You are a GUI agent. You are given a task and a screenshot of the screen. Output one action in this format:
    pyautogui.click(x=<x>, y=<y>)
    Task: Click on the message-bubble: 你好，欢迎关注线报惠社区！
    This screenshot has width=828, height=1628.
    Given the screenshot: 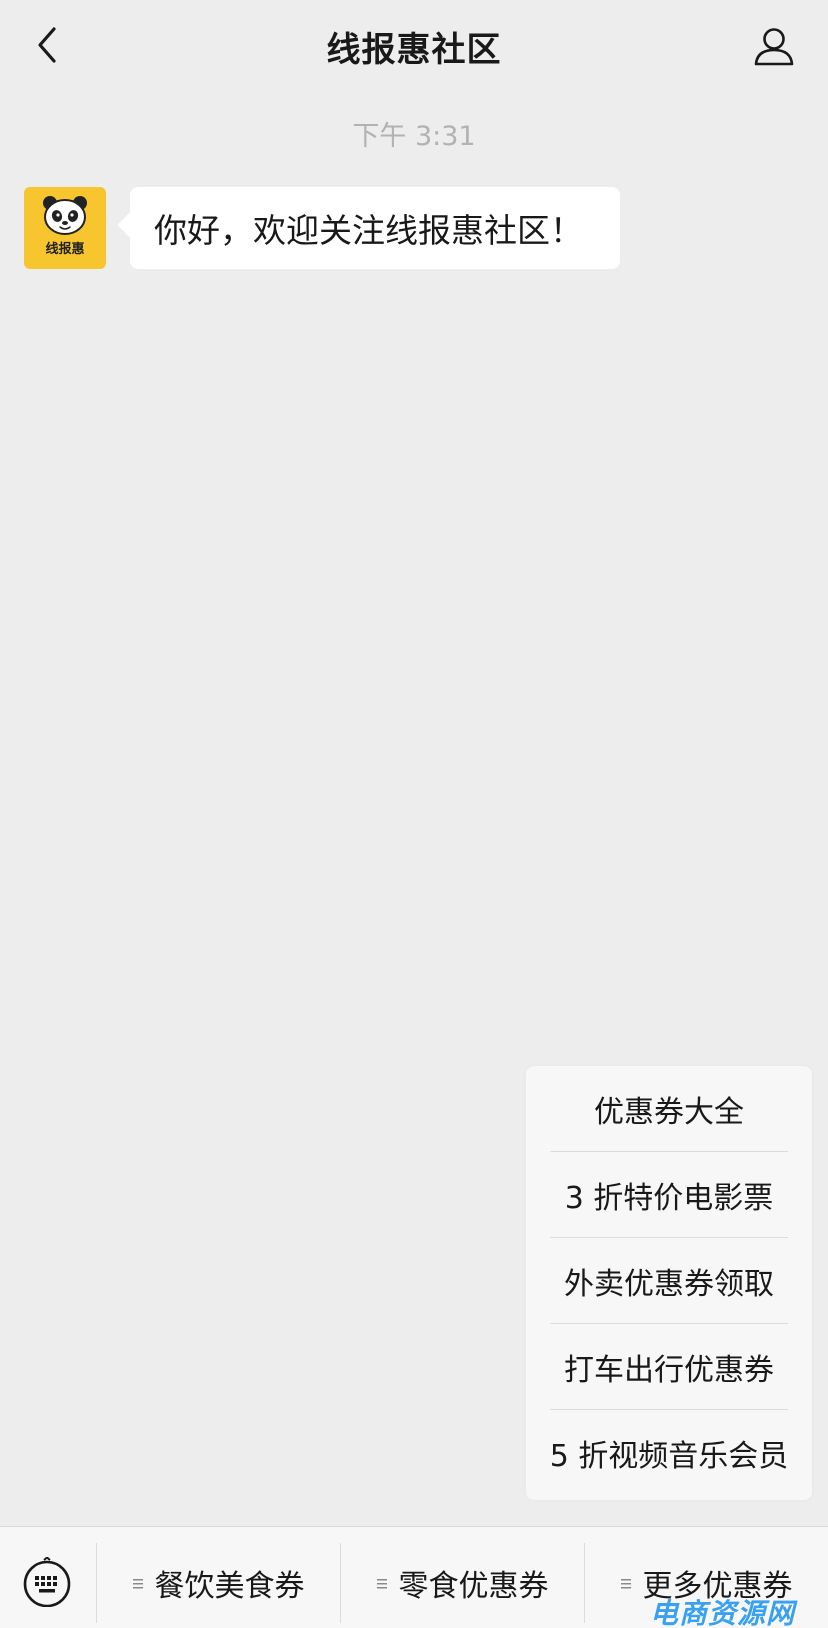 What is the action you would take?
    pyautogui.click(x=375, y=228)
    